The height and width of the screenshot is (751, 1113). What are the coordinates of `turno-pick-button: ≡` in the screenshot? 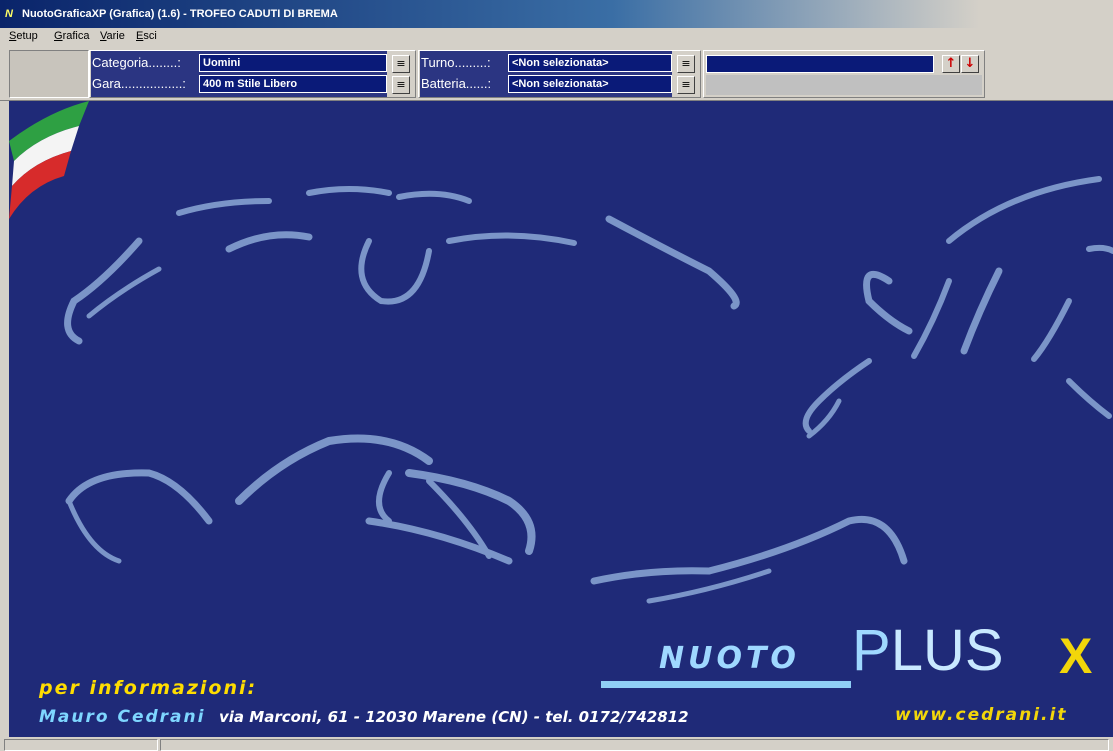 It's located at (686, 64).